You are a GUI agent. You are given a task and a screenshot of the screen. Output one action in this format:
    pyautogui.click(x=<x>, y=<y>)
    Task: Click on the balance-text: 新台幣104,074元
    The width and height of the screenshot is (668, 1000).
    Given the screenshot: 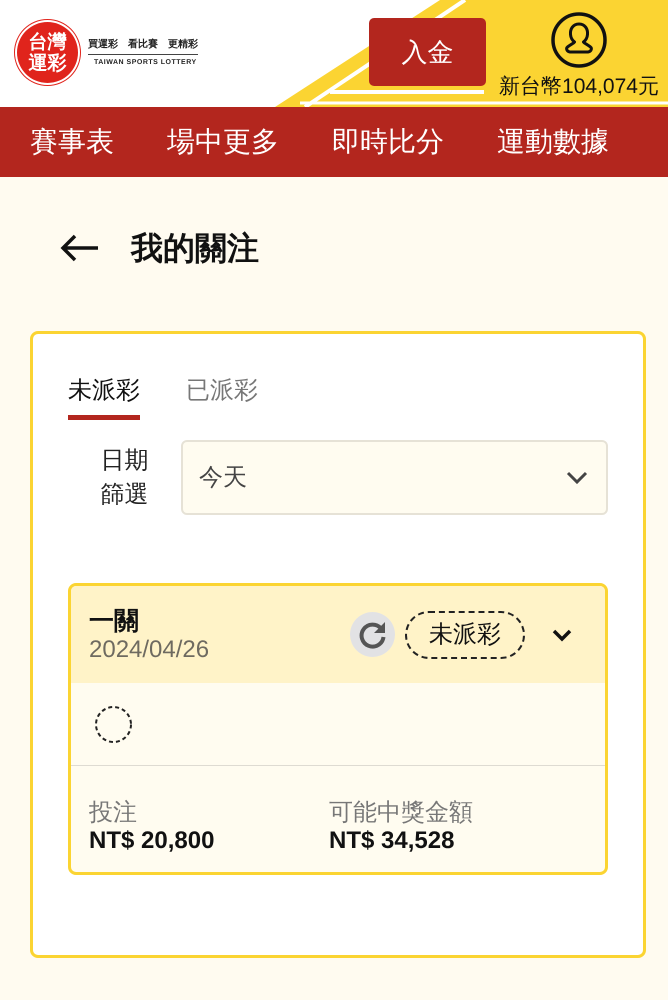 What is the action you would take?
    pyautogui.click(x=579, y=87)
    